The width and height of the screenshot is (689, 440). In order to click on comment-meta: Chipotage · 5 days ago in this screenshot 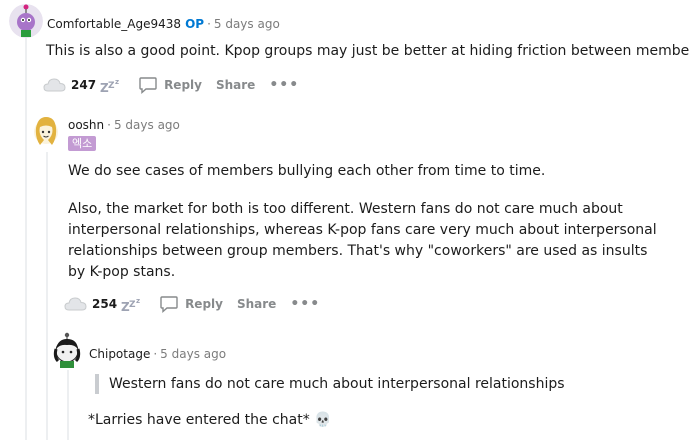, I will do `click(157, 354)`.